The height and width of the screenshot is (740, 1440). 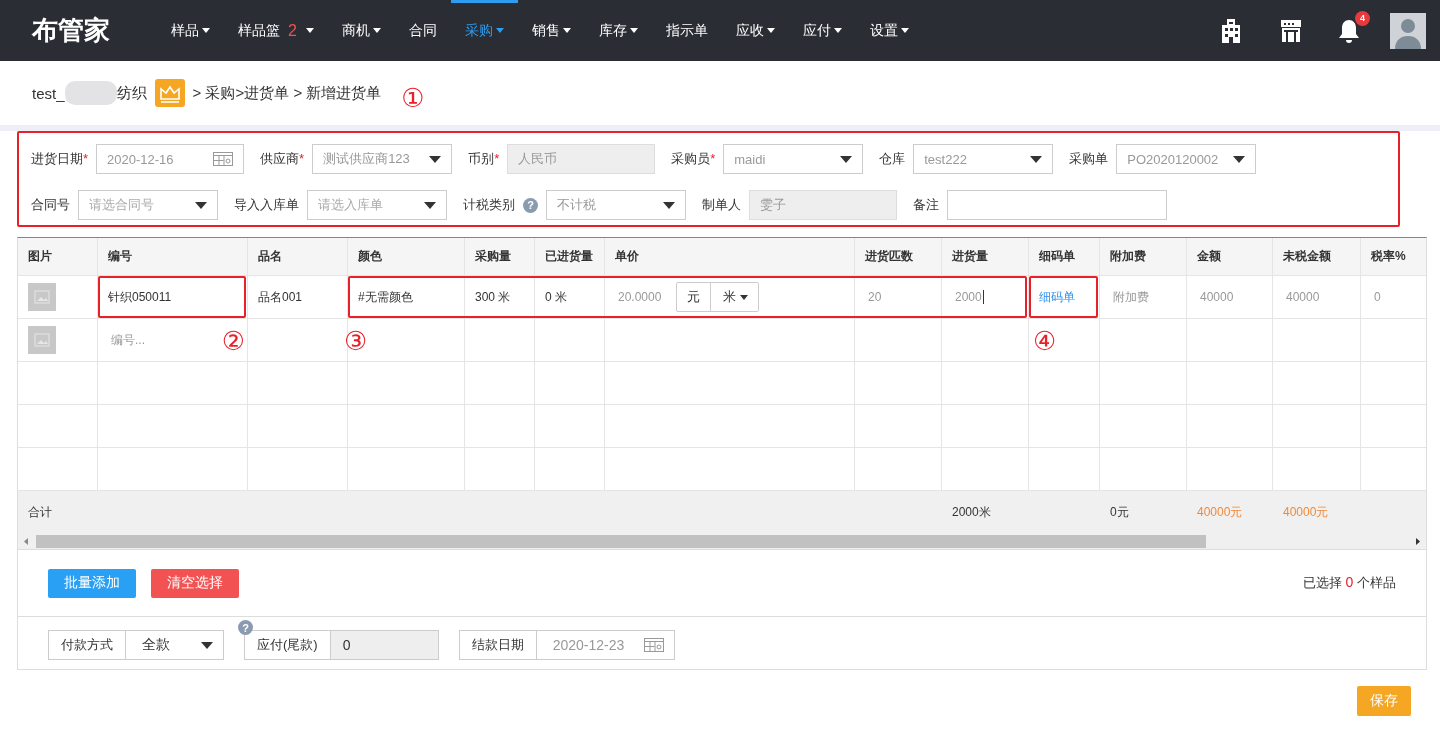 I want to click on column-header: 颜色, so click(x=406, y=257).